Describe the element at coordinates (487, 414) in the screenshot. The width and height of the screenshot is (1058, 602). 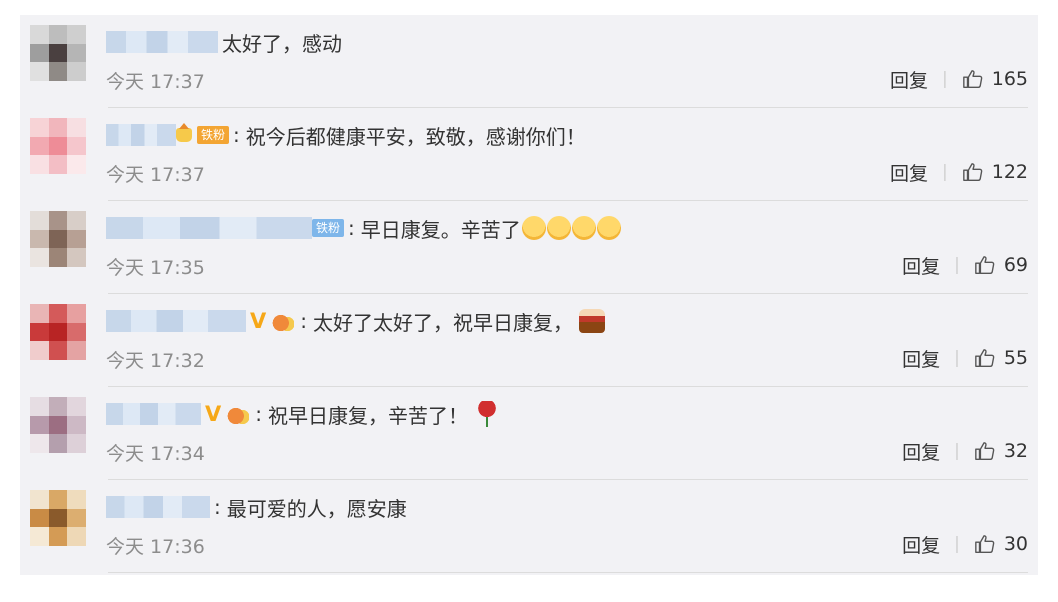
I see `rose-icon` at that location.